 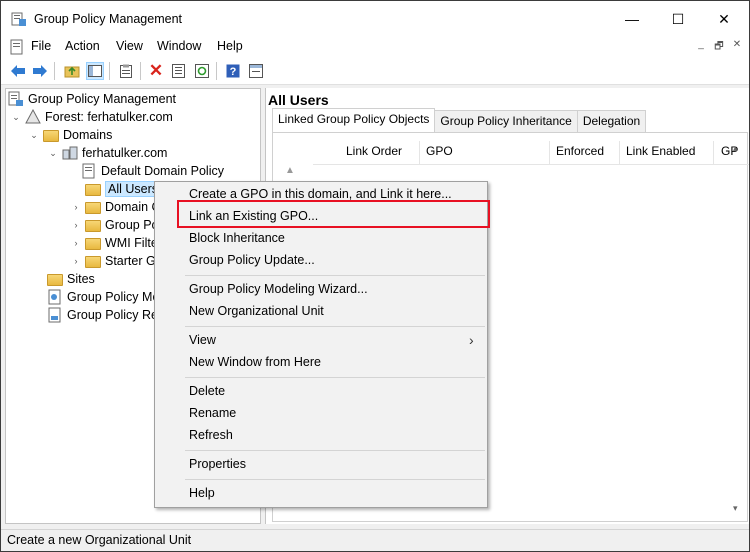 I want to click on menu-item-delete: Delete, so click(x=207, y=391).